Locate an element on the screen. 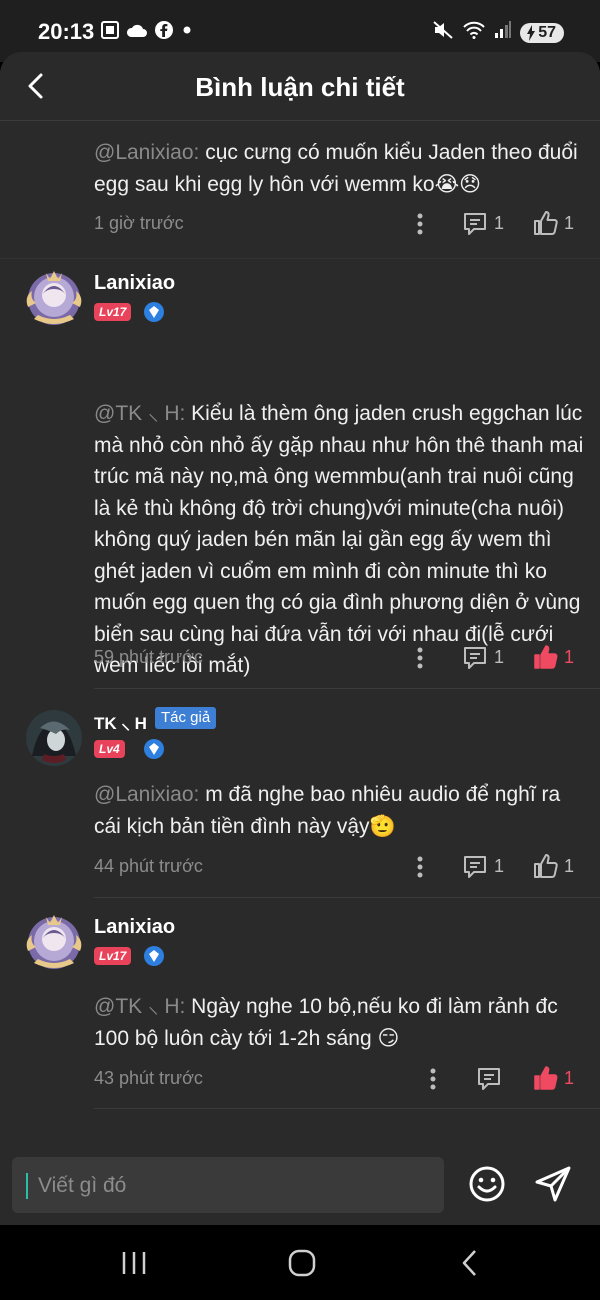 The height and width of the screenshot is (1300, 600). system-nav-bar is located at coordinates (300, 1262).